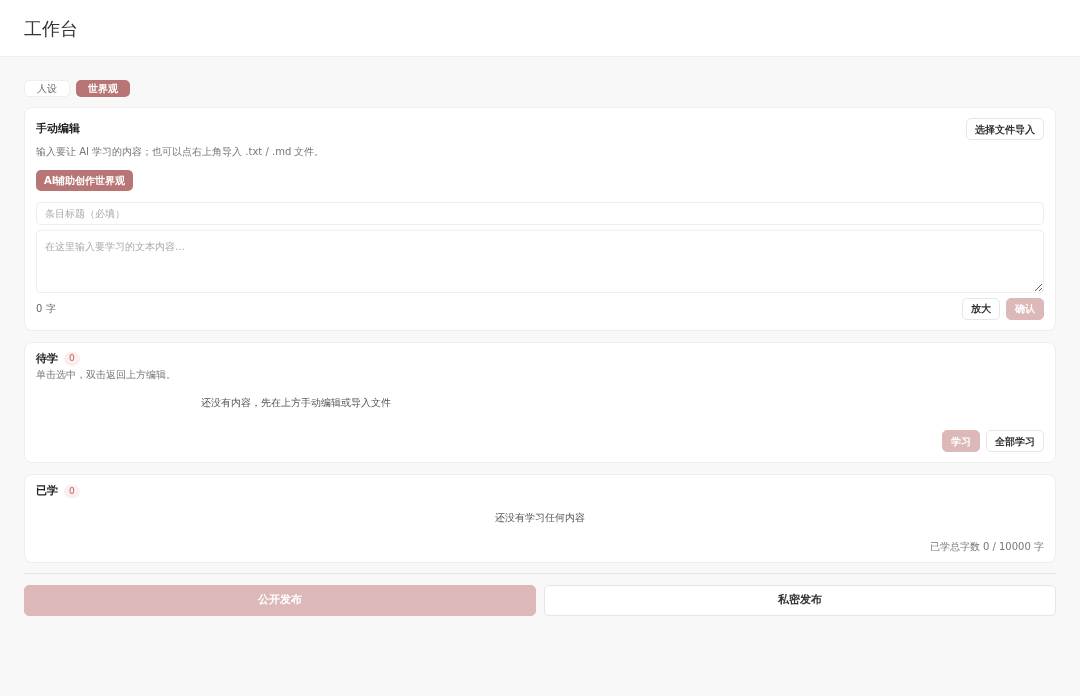 The width and height of the screenshot is (1080, 696). Describe the element at coordinates (46, 309) in the screenshot. I see `char-count: 0 字` at that location.